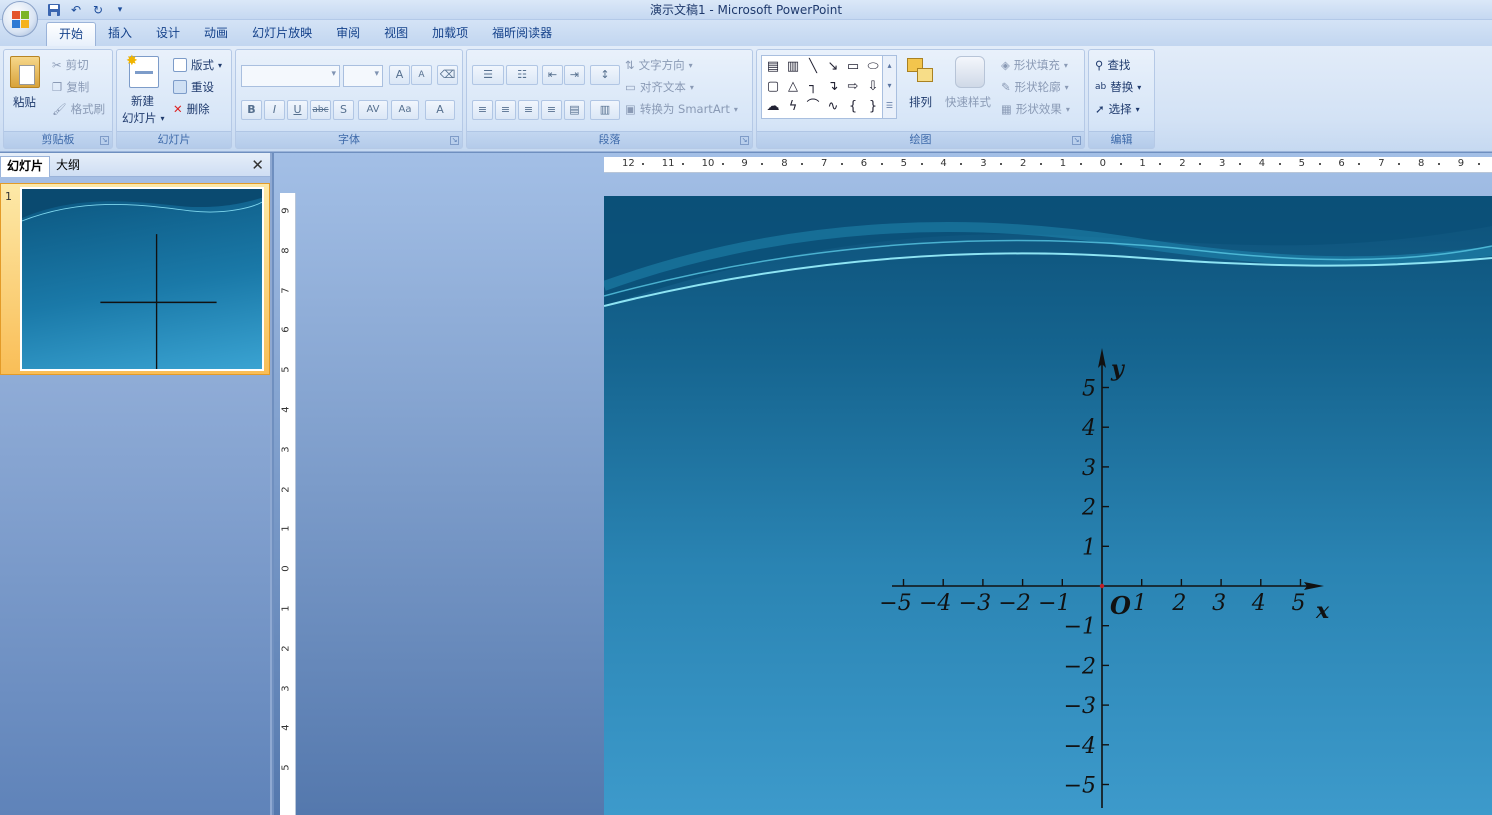  Describe the element at coordinates (1121, 99) in the screenshot. I see `group-editing: ⚲ 查找 ab 替换 ▾ ➚ 选择 ▾ 编辑` at that location.